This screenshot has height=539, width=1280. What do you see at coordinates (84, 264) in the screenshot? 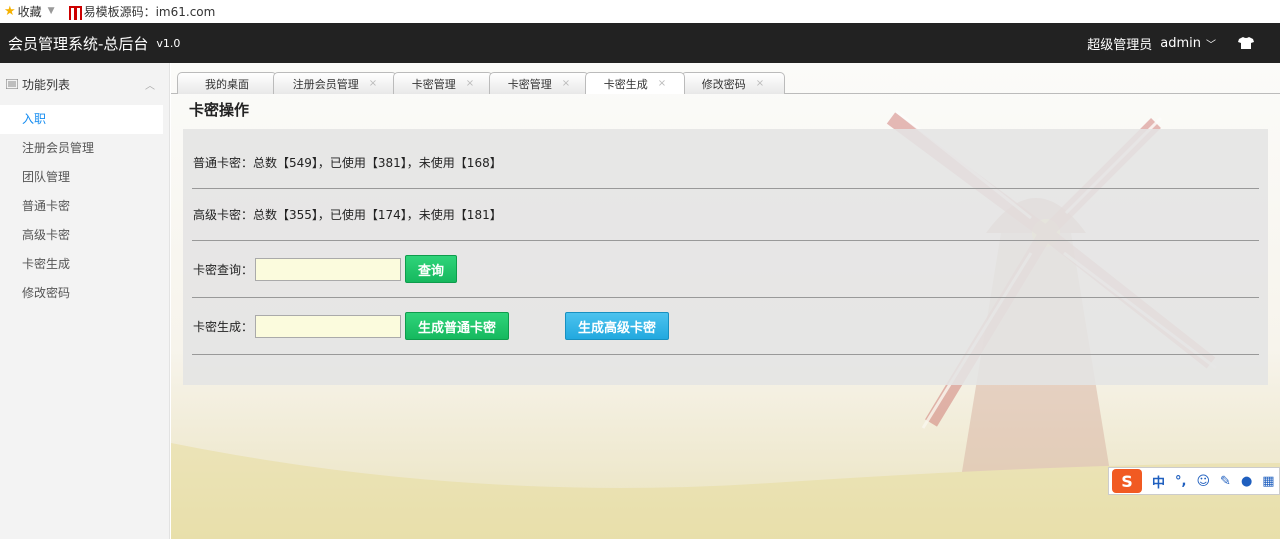
I see `sidebar-item-card-generate: 卡密生成` at bounding box center [84, 264].